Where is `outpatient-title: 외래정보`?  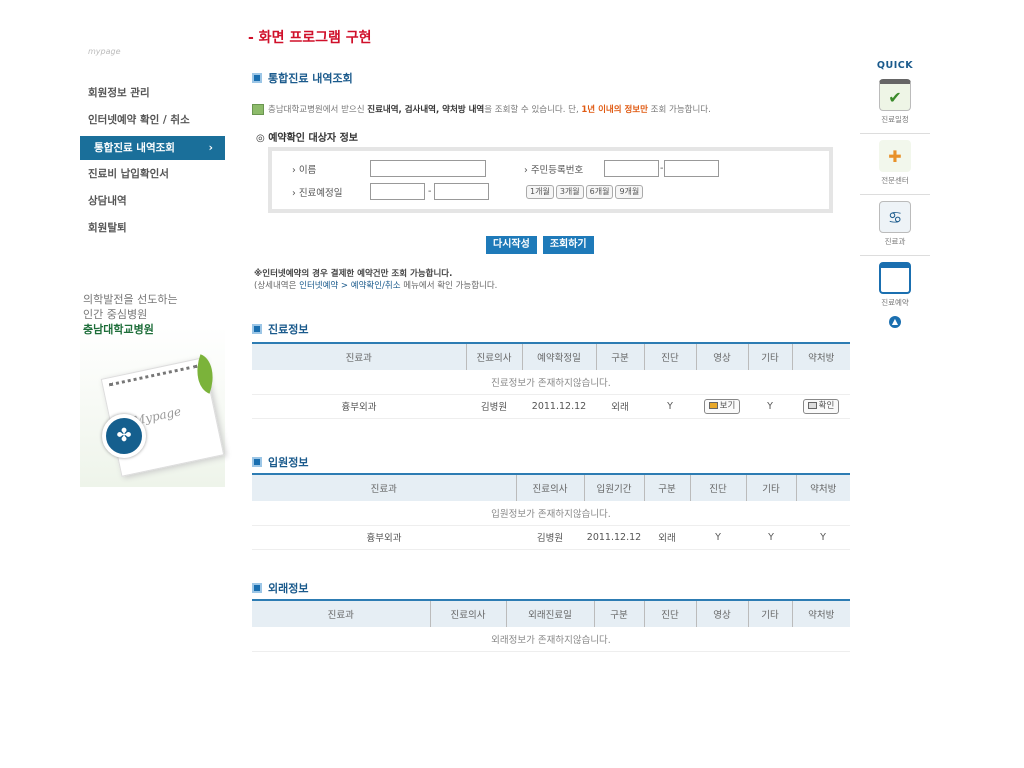
outpatient-title: 외래정보 is located at coordinates (288, 588).